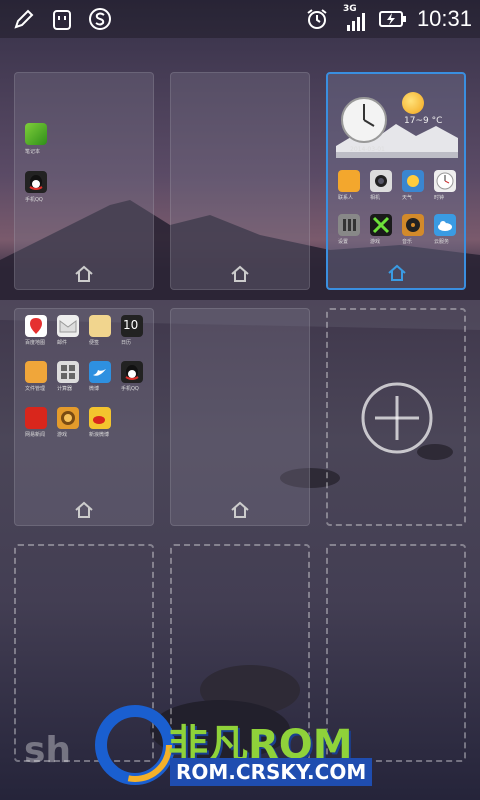 Image resolution: width=480 pixels, height=800 pixels. I want to click on app-label: 云服务, so click(442, 242).